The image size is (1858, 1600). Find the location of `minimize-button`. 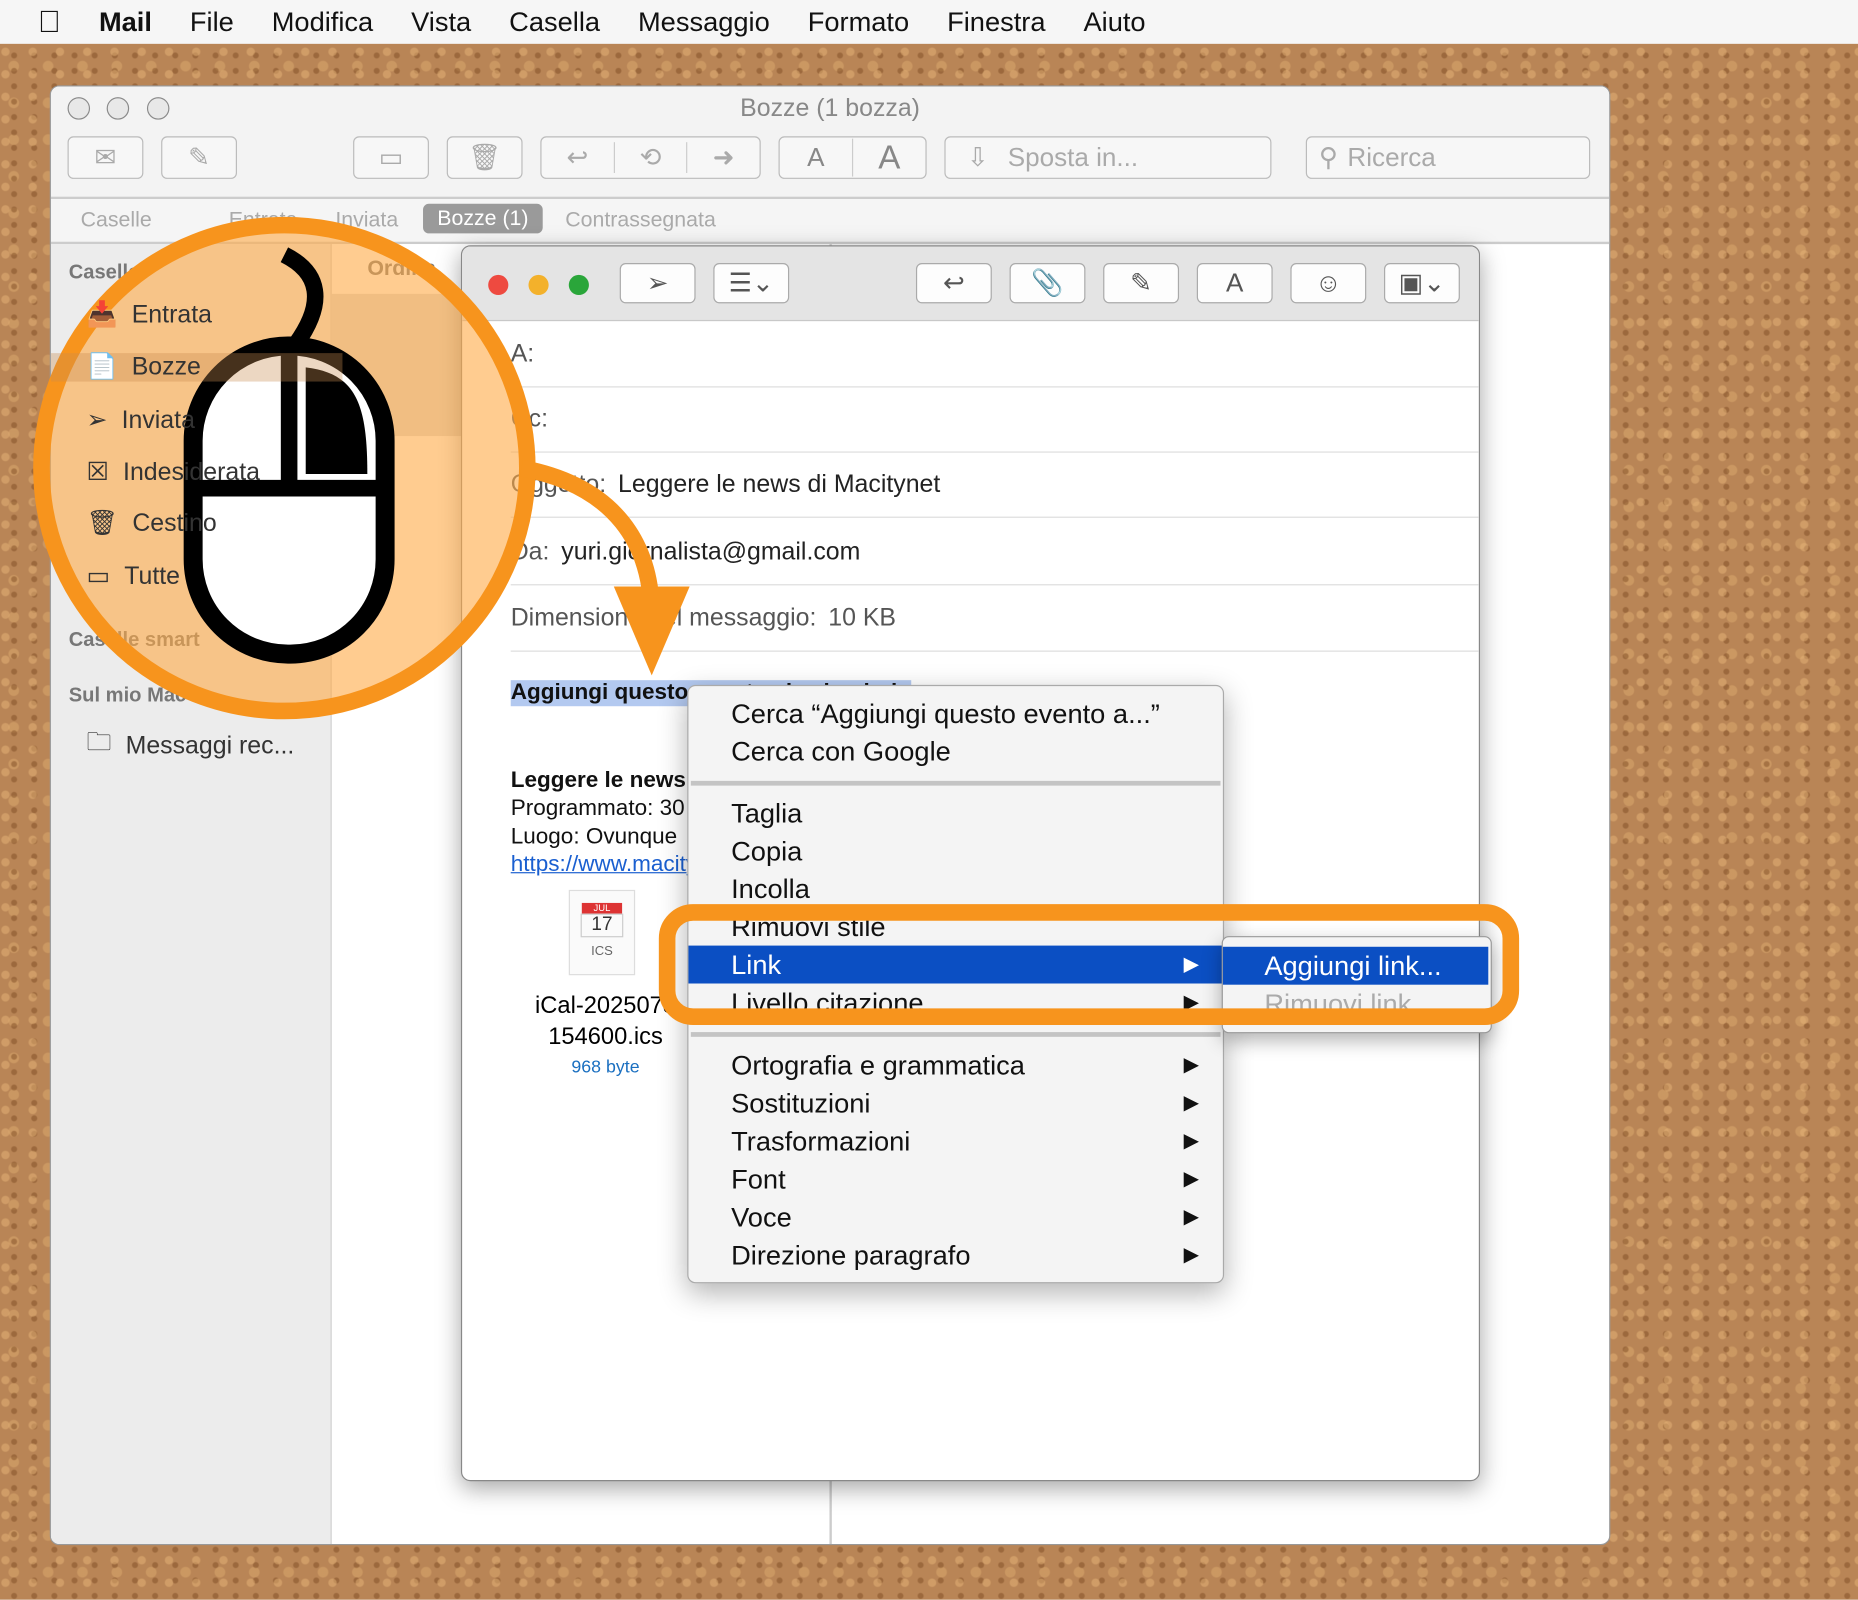

minimize-button is located at coordinates (538, 285).